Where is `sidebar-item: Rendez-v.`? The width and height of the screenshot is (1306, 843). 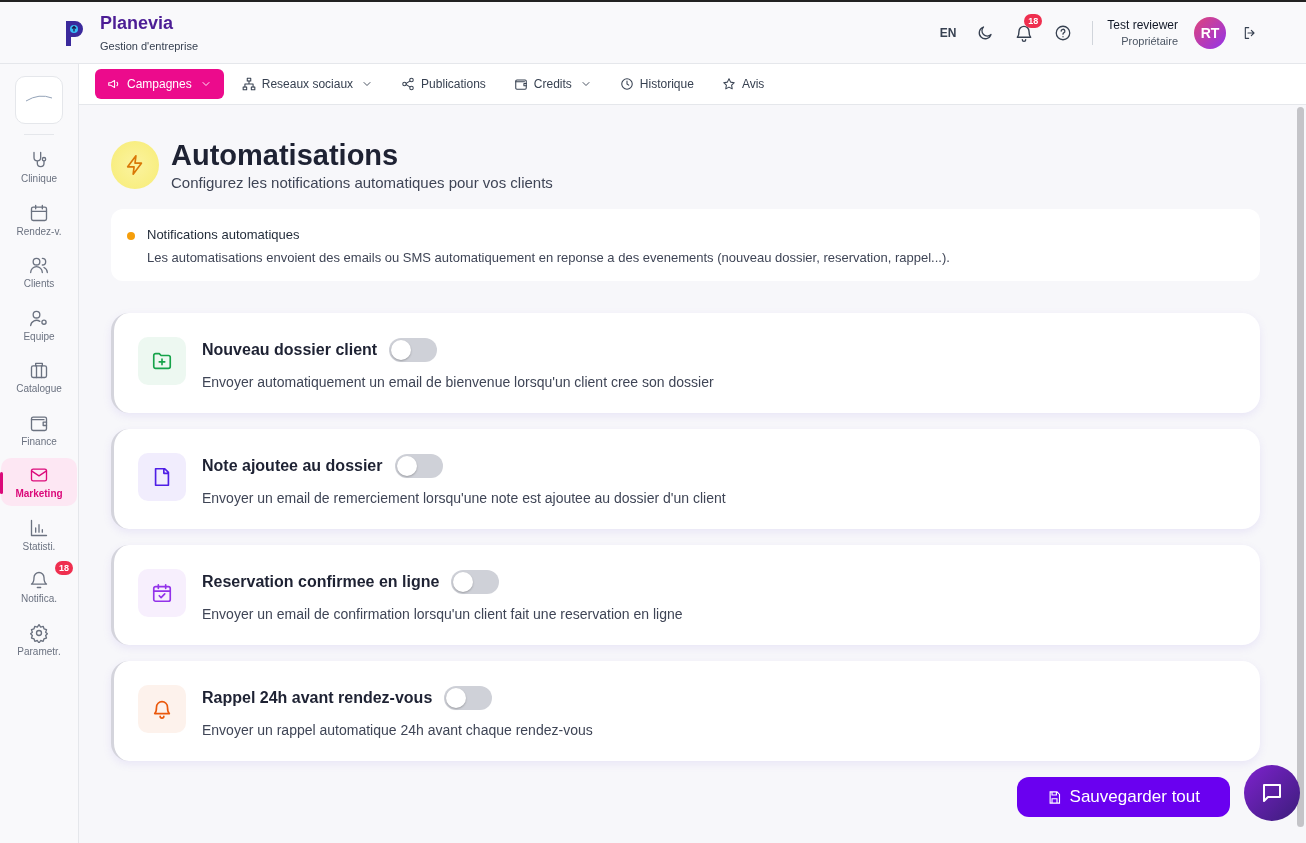
sidebar-item: Rendez-v. is located at coordinates (39, 219).